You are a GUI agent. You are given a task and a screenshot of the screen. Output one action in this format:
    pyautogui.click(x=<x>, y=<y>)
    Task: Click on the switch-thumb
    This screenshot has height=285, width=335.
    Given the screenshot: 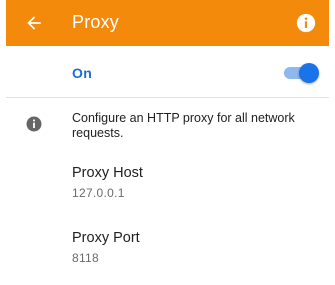 What is the action you would take?
    pyautogui.click(x=309, y=73)
    